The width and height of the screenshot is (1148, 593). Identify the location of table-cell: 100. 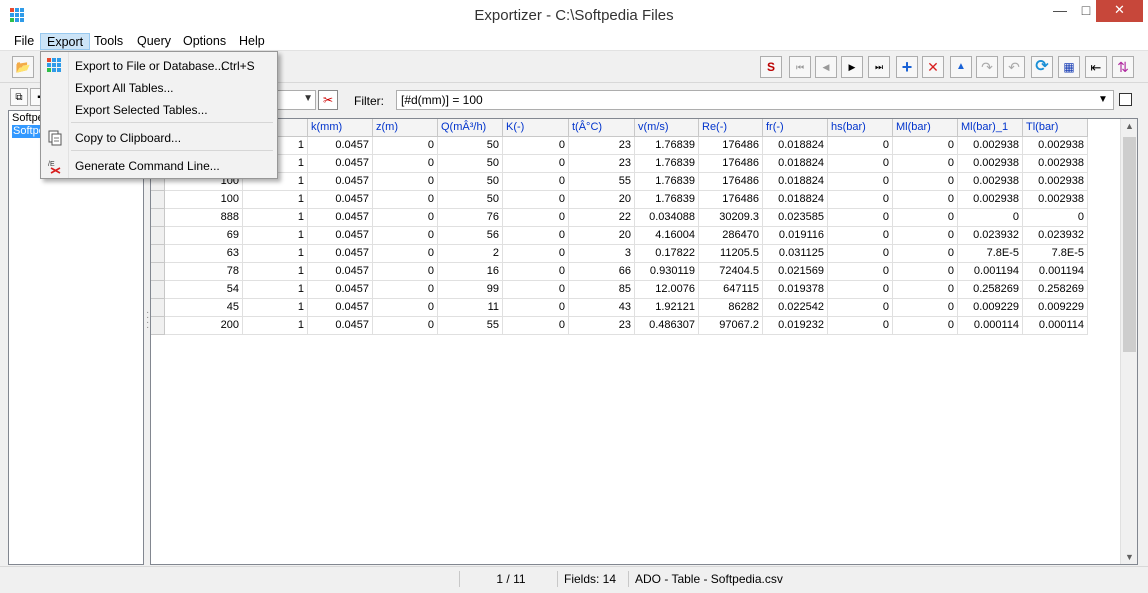
(204, 200).